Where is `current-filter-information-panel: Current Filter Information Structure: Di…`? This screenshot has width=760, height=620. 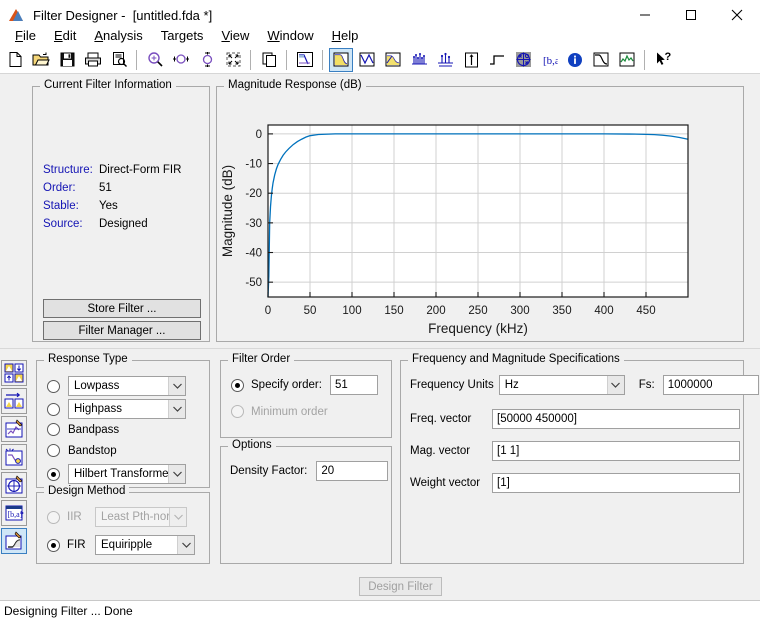 current-filter-information-panel: Current Filter Information Structure: Di… is located at coordinates (121, 210).